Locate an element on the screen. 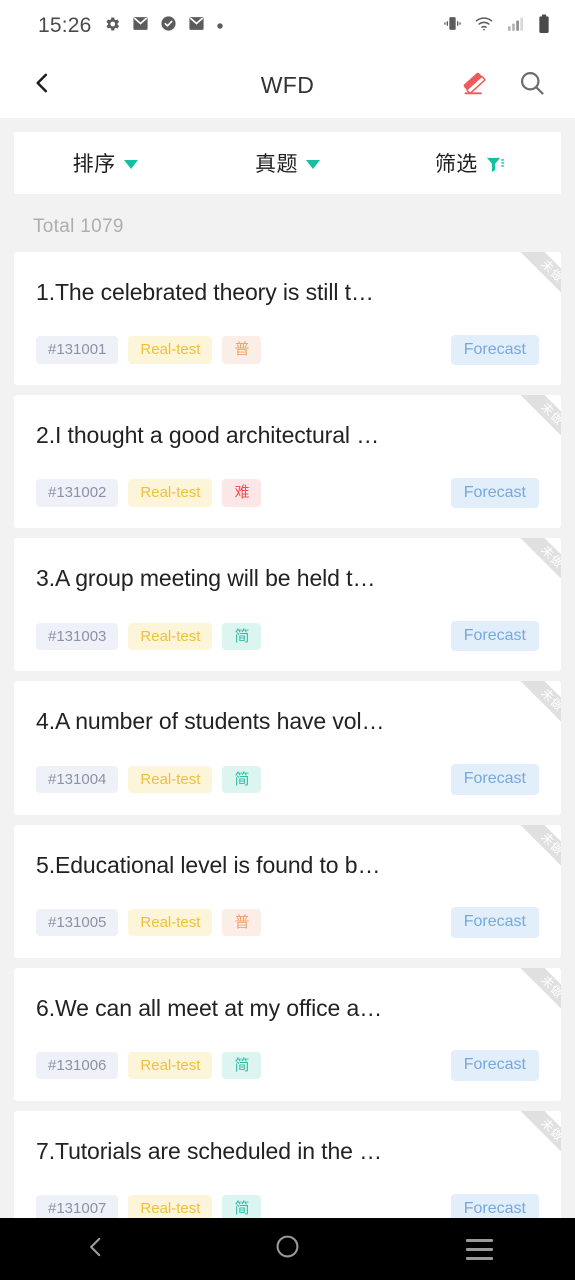  question-id-tag: #131007 is located at coordinates (77, 1206).